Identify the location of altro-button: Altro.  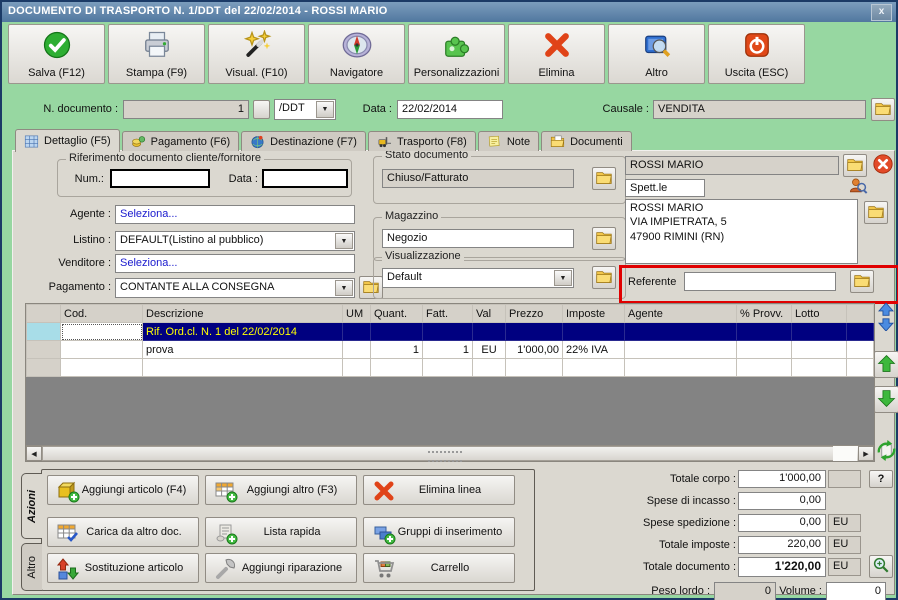
(656, 54).